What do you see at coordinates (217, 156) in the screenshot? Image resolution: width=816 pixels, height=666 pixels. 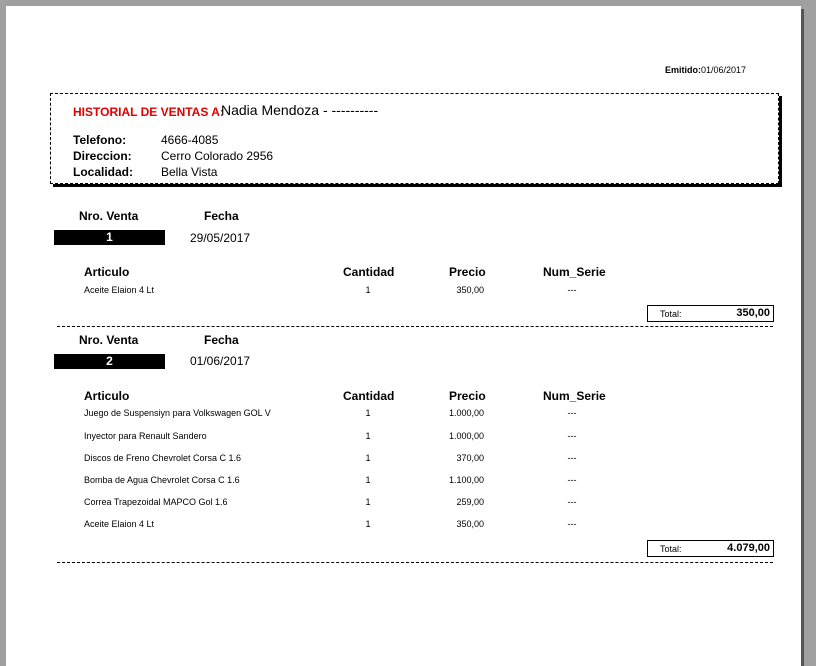 I see `address-value: Cerro Colorado 2956` at bounding box center [217, 156].